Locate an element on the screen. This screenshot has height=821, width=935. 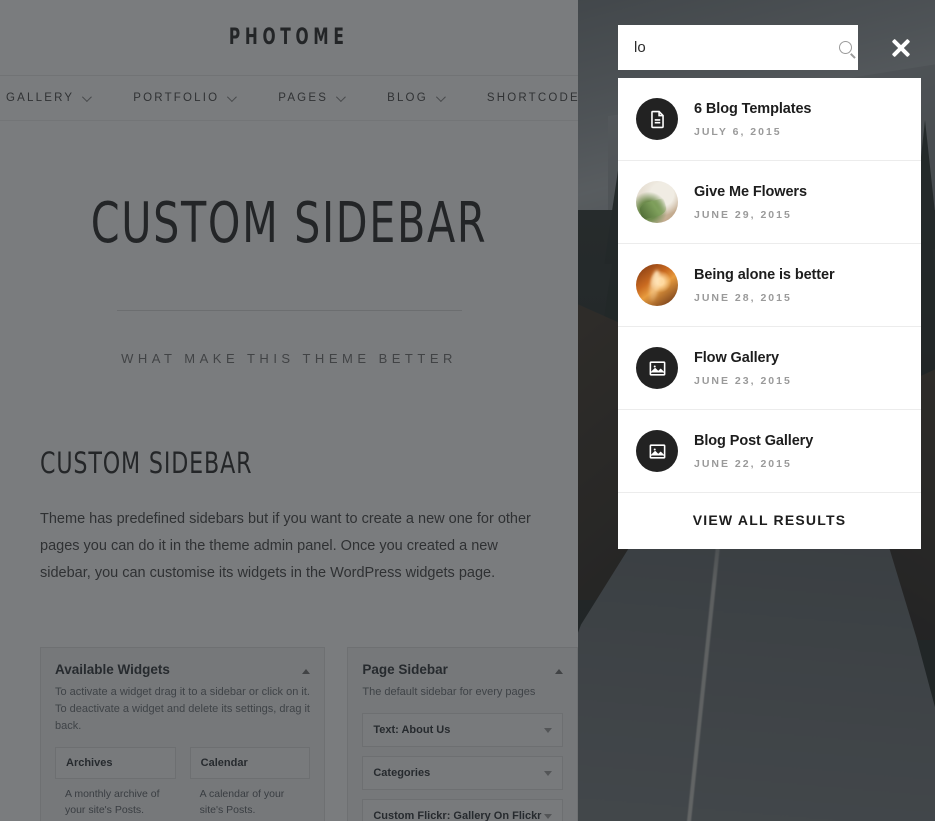
search-result-row: Give Me Flowers JUNE 29, 2015 is located at coordinates (769, 202).